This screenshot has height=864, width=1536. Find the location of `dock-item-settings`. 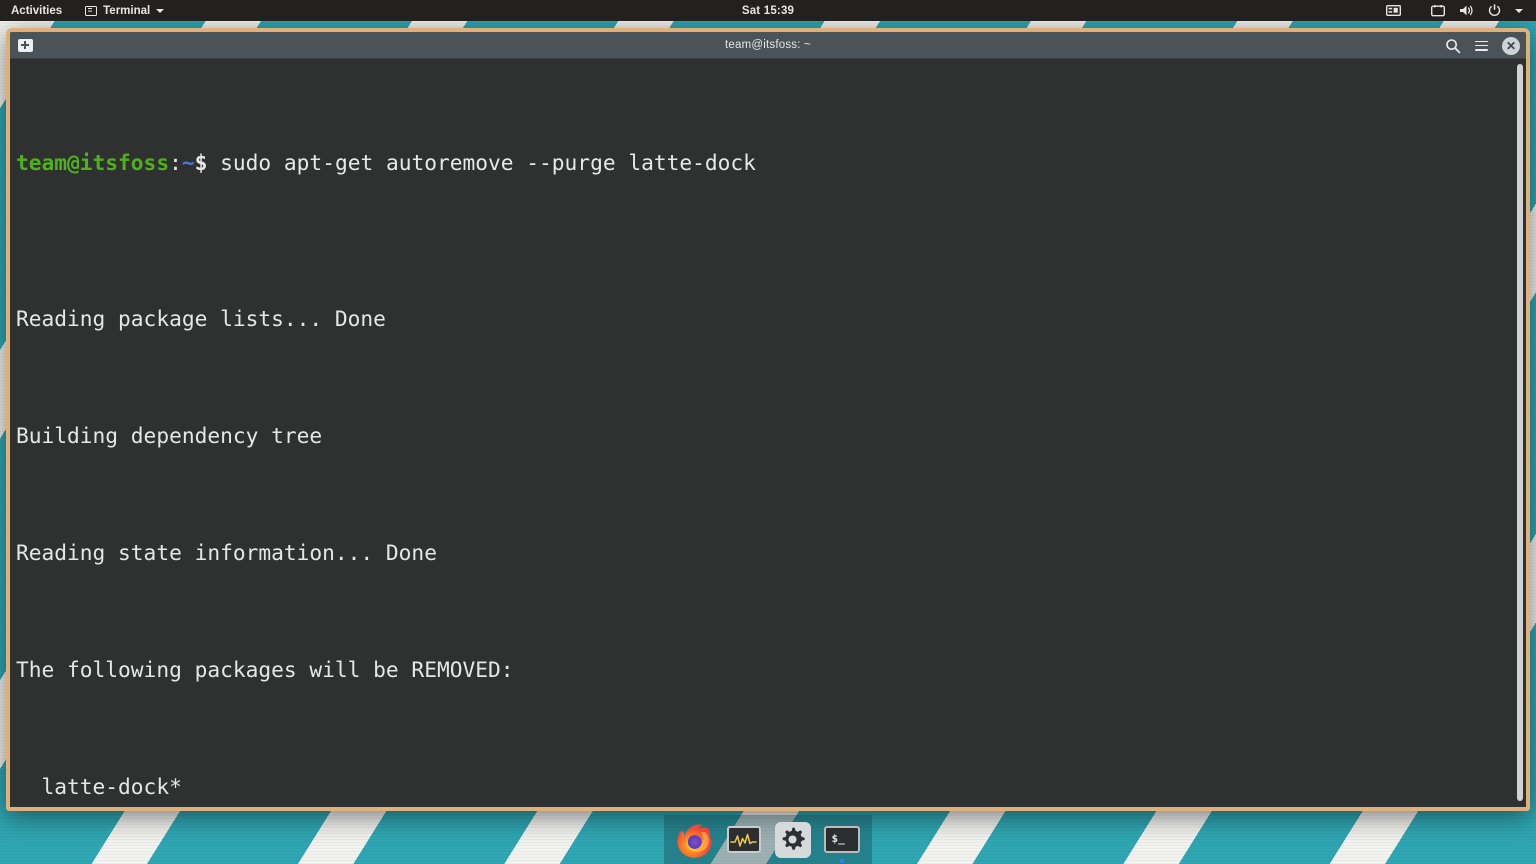

dock-item-settings is located at coordinates (792, 839).